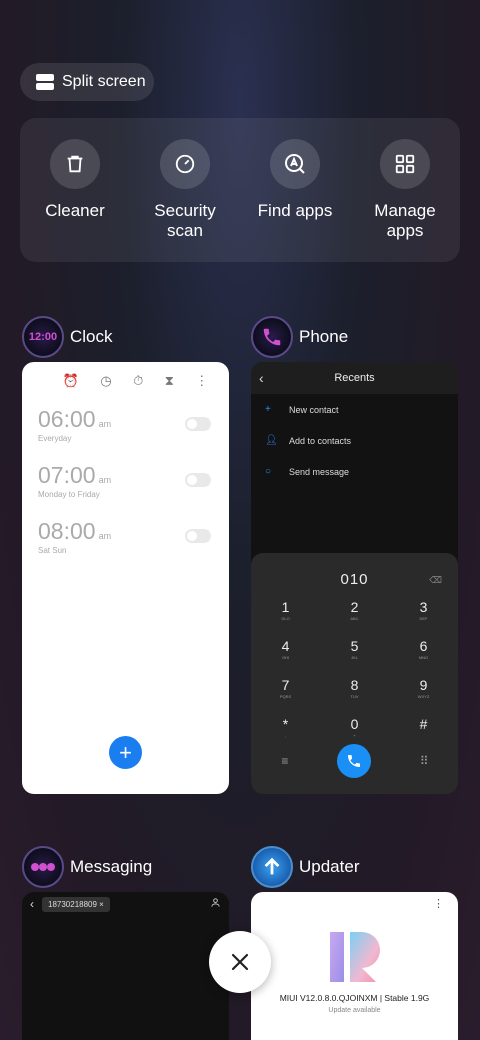 The height and width of the screenshot is (1040, 480). I want to click on split-screen-label: Split screen, so click(104, 81).